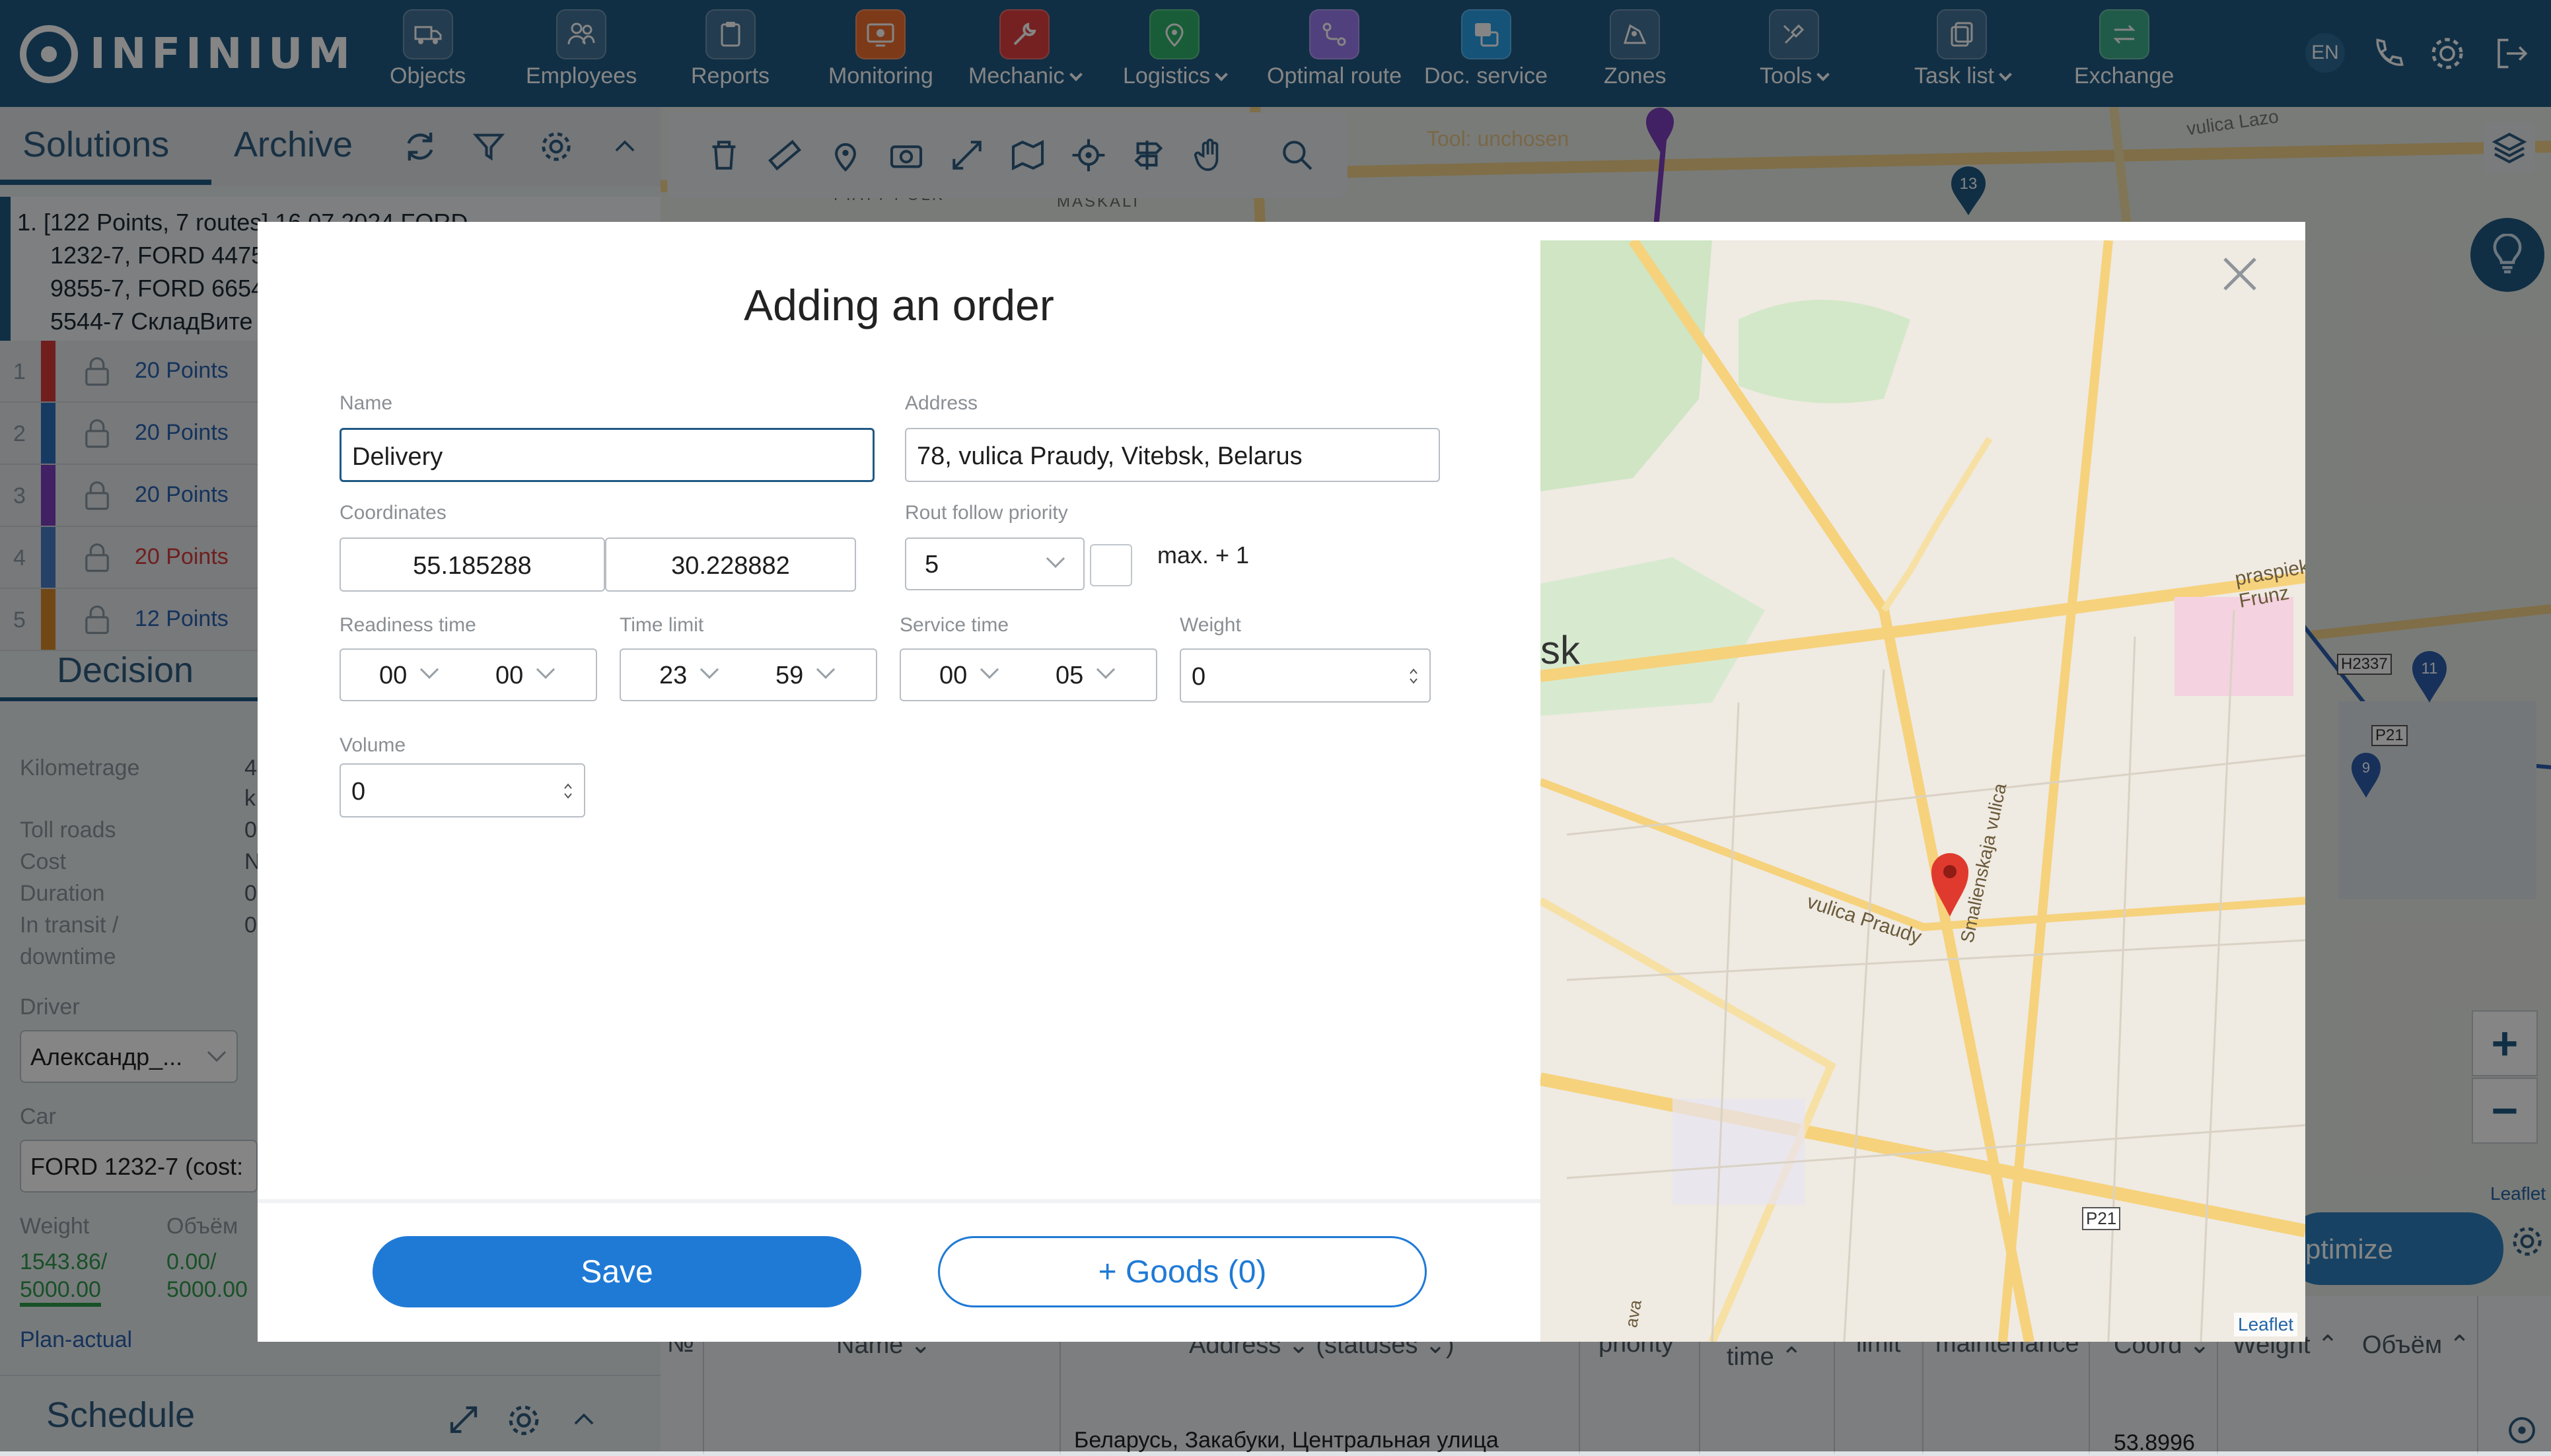  Describe the element at coordinates (730, 564) in the screenshot. I see `longitude-field: 30.228882` at that location.